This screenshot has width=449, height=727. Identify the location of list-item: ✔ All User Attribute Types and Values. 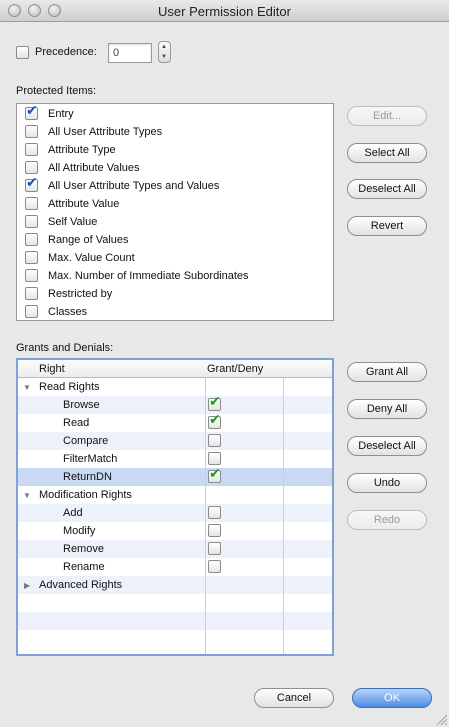
(175, 185).